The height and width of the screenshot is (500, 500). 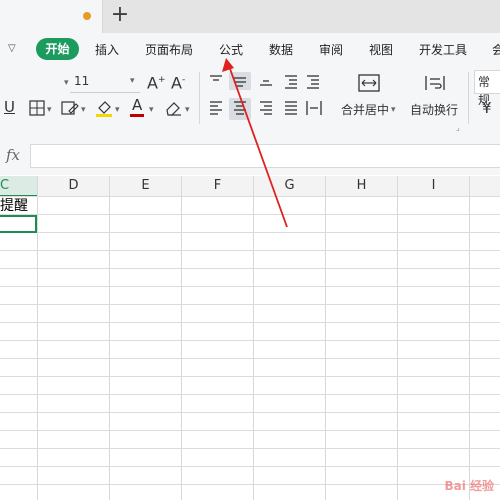 I want to click on tab-insert: 插入, so click(x=107, y=50).